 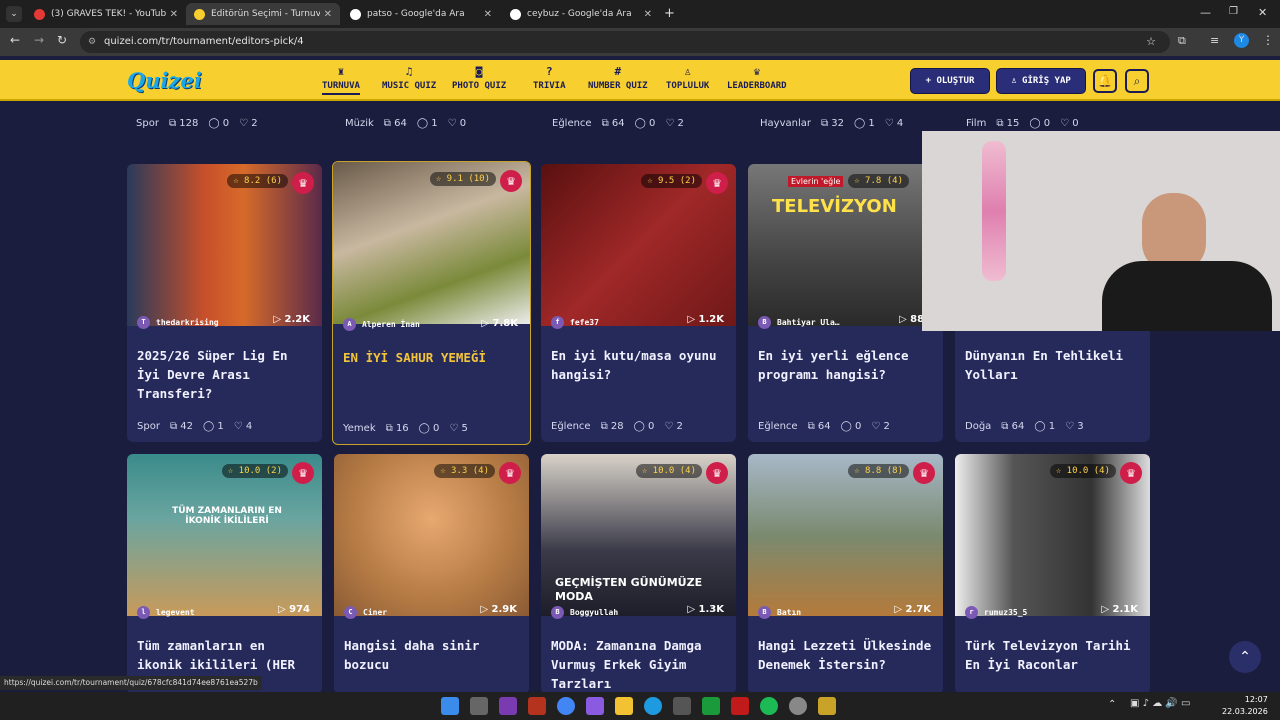 I want to click on xbox-icon, so click(x=711, y=706).